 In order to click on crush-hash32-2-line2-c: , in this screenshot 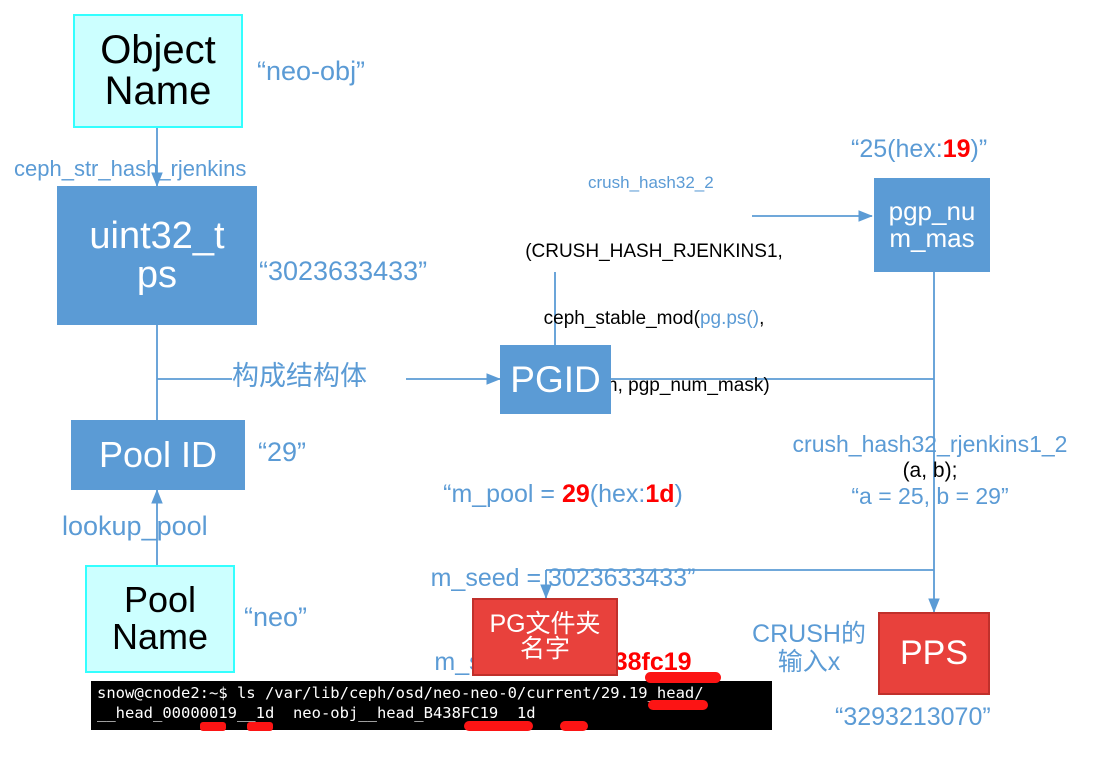, I will do `click(762, 319)`.